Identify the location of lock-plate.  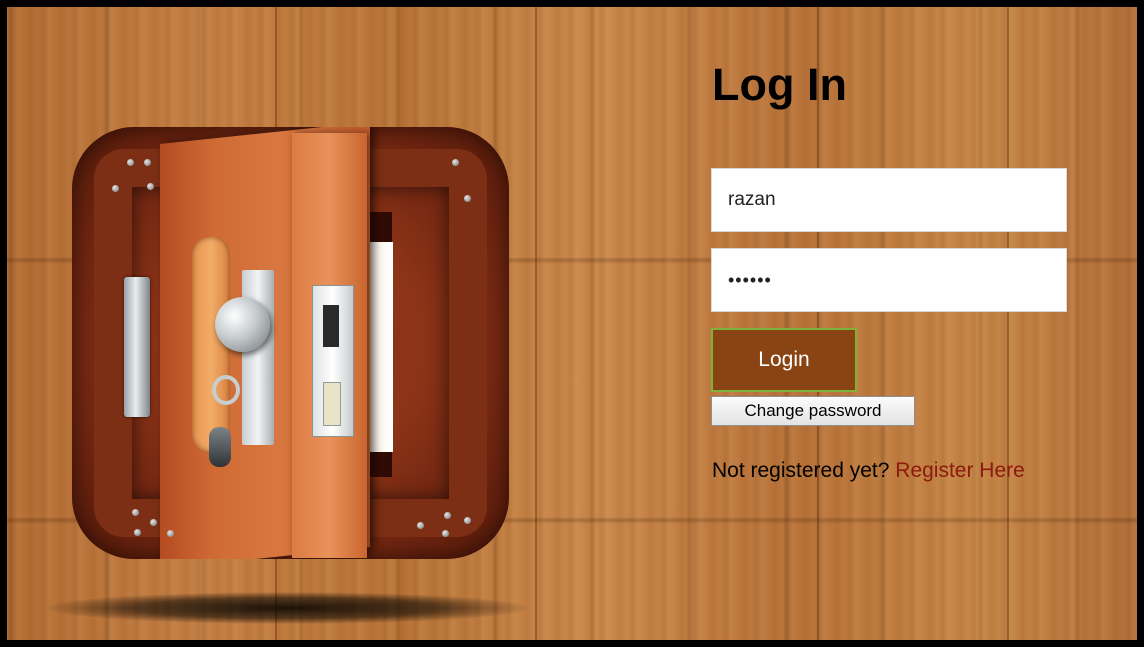
(258, 357).